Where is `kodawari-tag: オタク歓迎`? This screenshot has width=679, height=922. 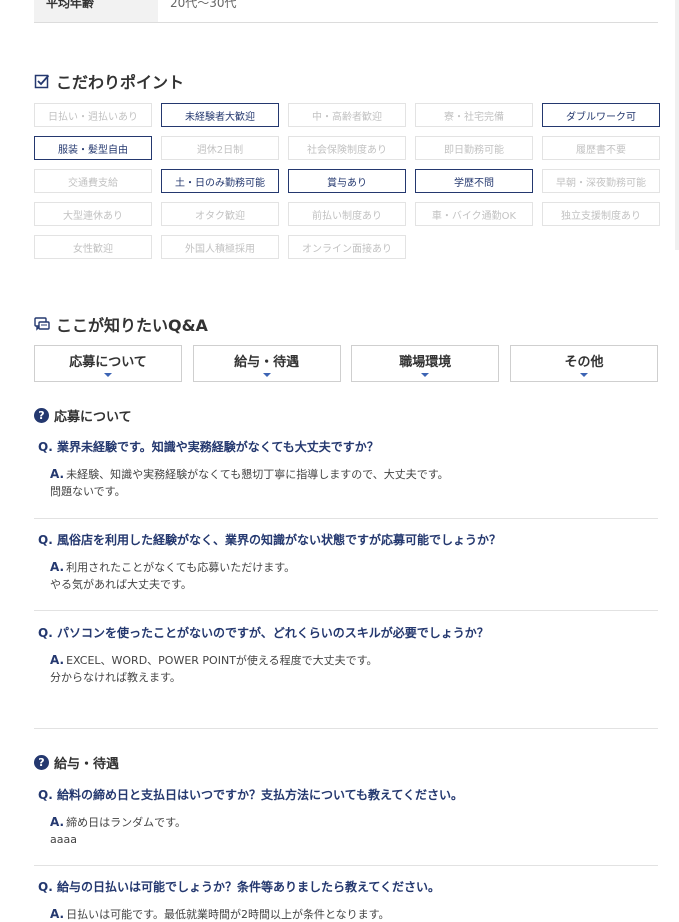
kodawari-tag: オタク歓迎 is located at coordinates (220, 214).